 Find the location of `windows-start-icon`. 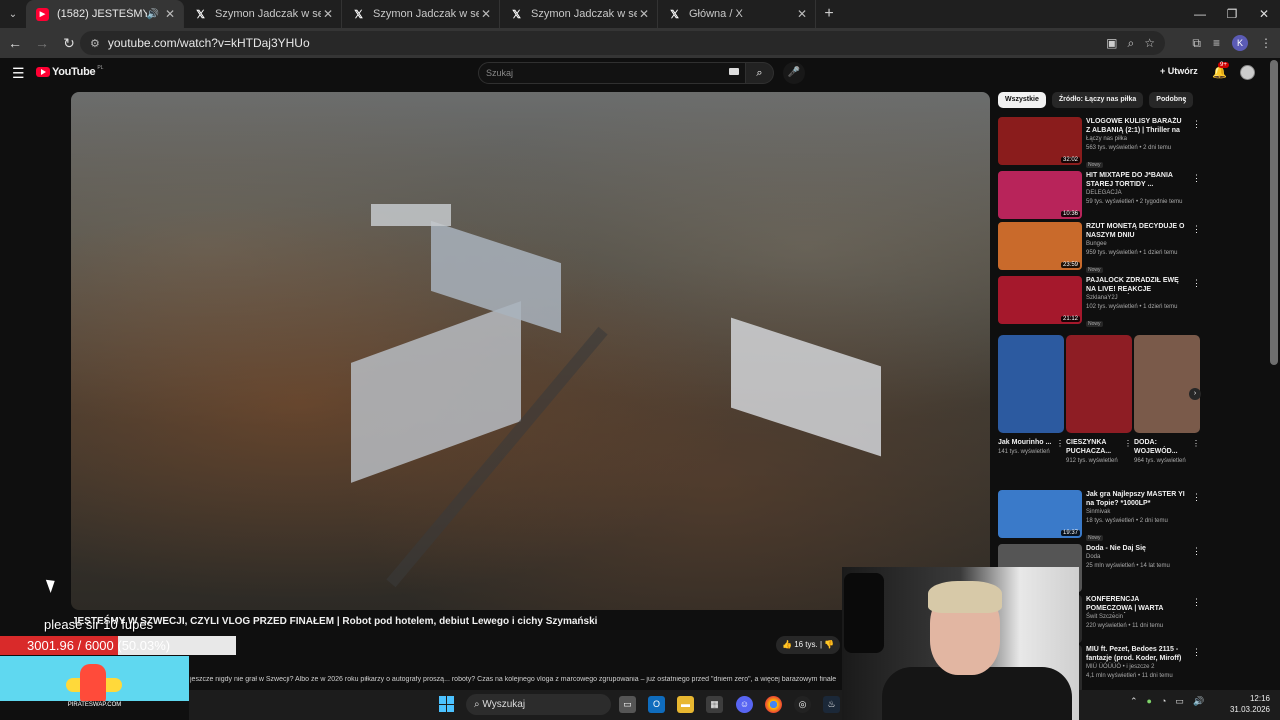

windows-start-icon is located at coordinates (447, 704).